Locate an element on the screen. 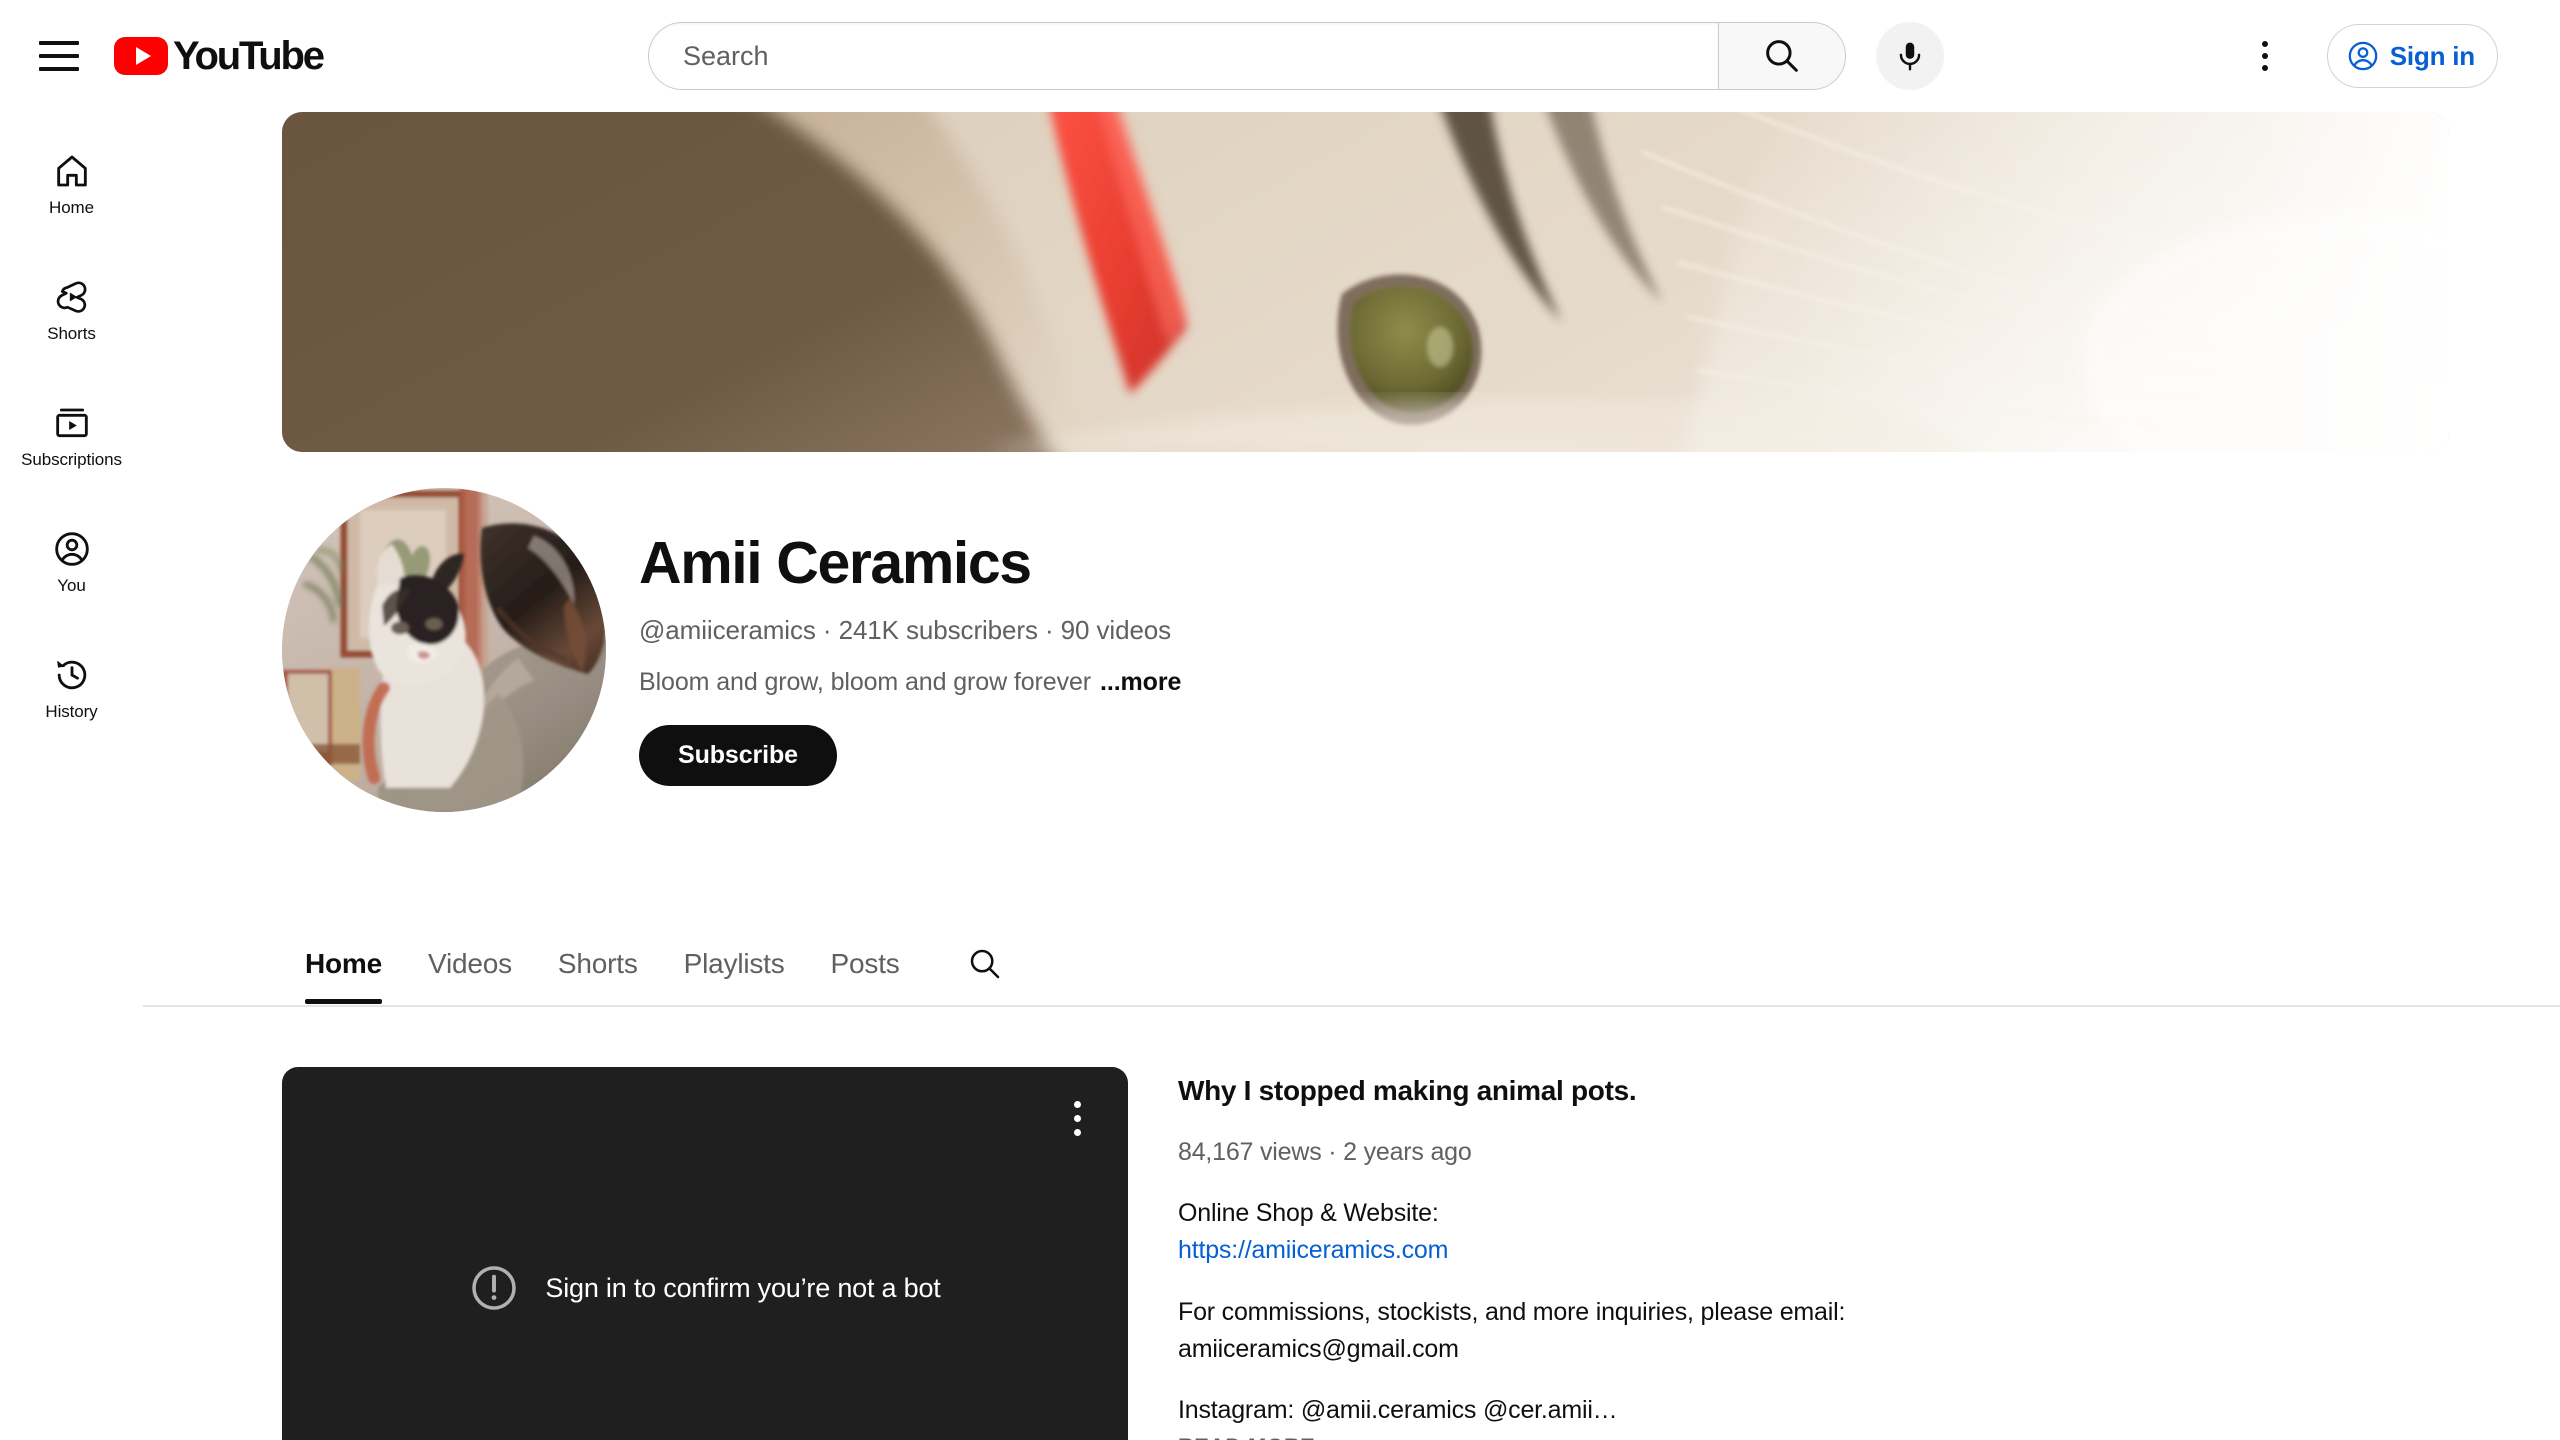 The height and width of the screenshot is (1440, 2560). sidebar-item-you: You is located at coordinates (71, 562).